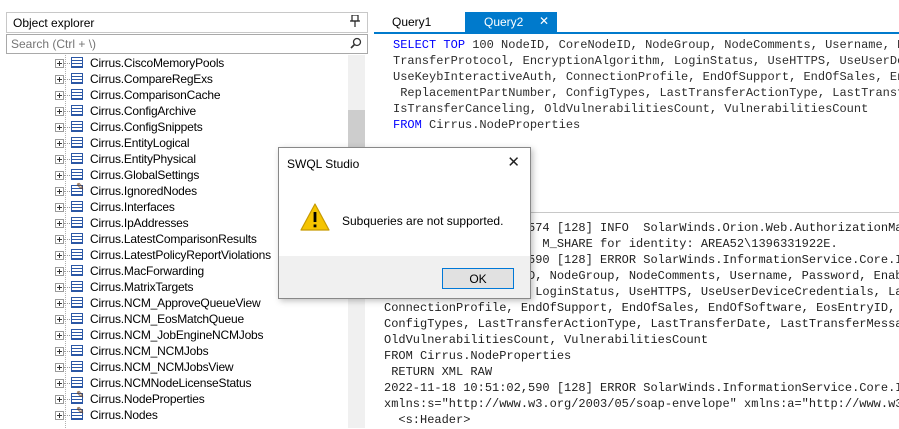  I want to click on tree-item-label: Cirrus.GlobalSettings, so click(145, 175).